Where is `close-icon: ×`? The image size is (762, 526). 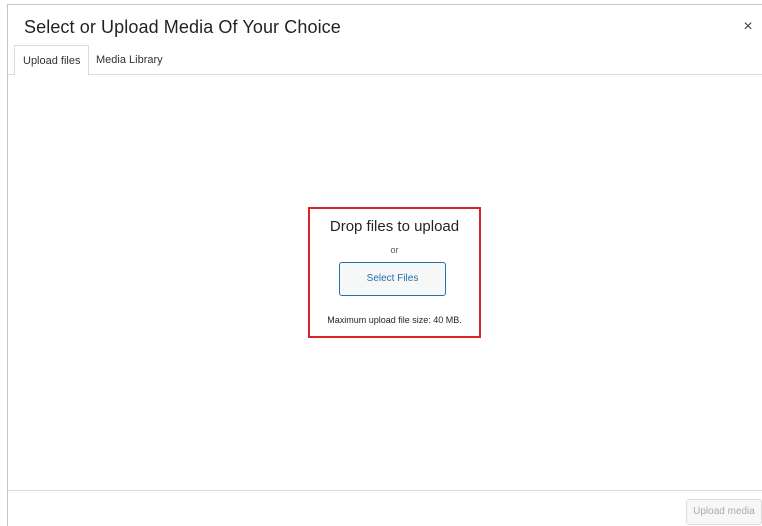
close-icon: × is located at coordinates (748, 27).